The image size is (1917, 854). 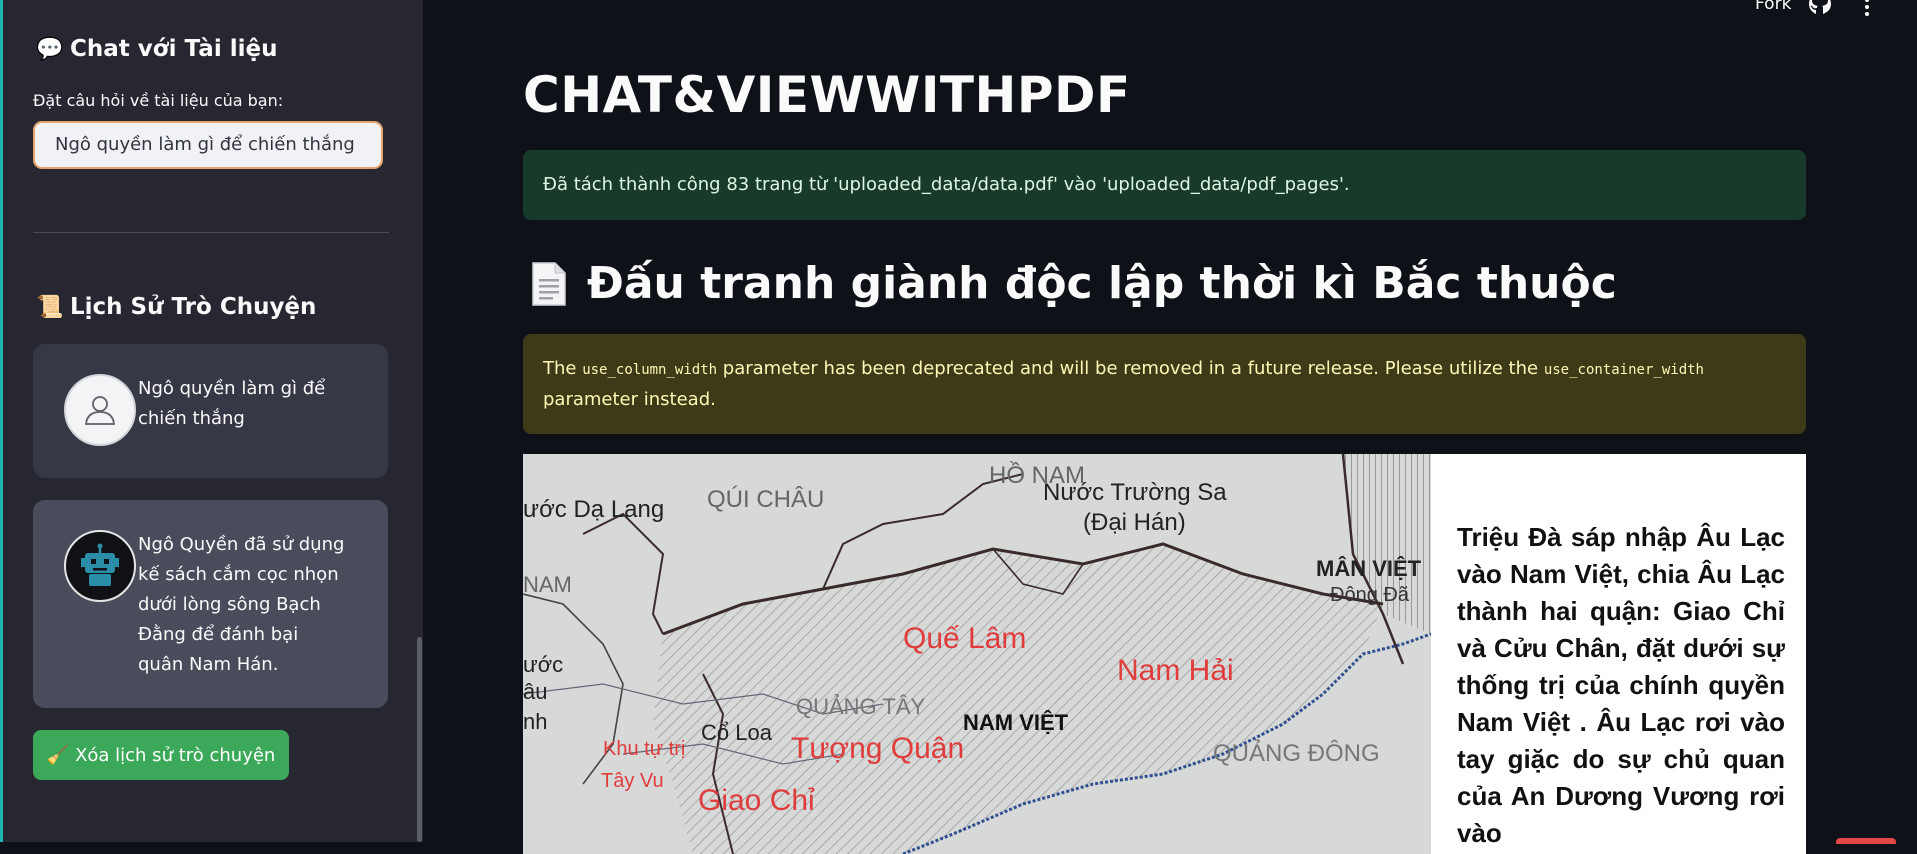 I want to click on map-label: Quế Lâm, so click(x=965, y=638).